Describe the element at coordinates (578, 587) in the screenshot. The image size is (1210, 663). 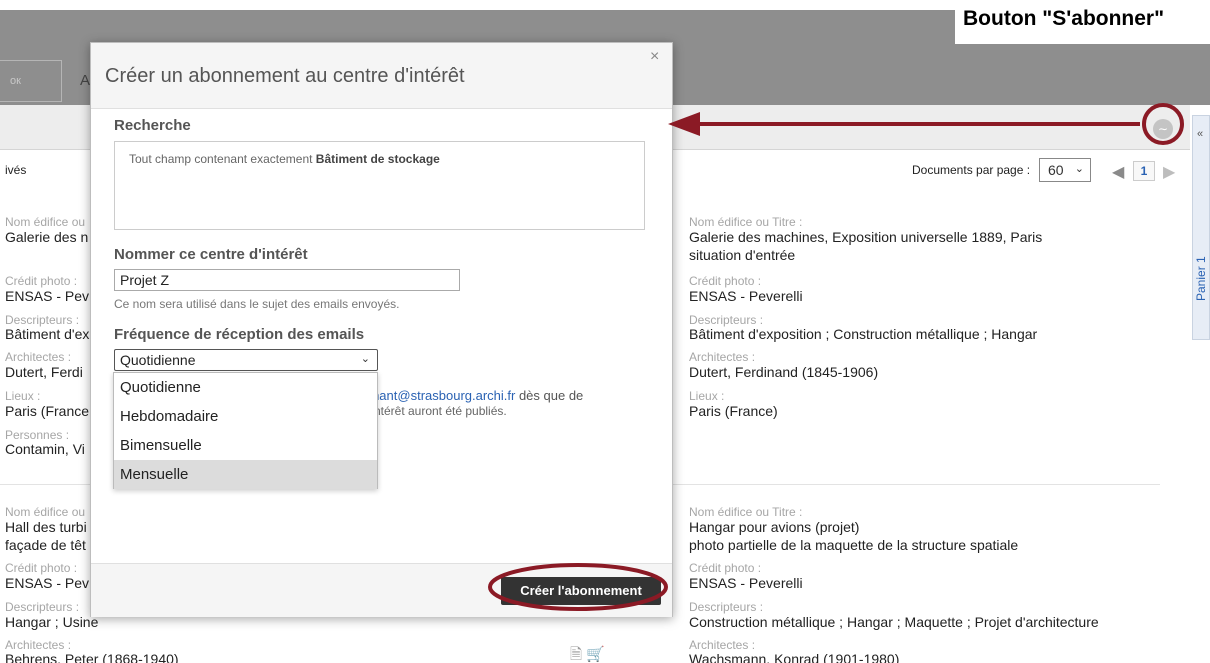
I see `annotation-circle-button` at that location.